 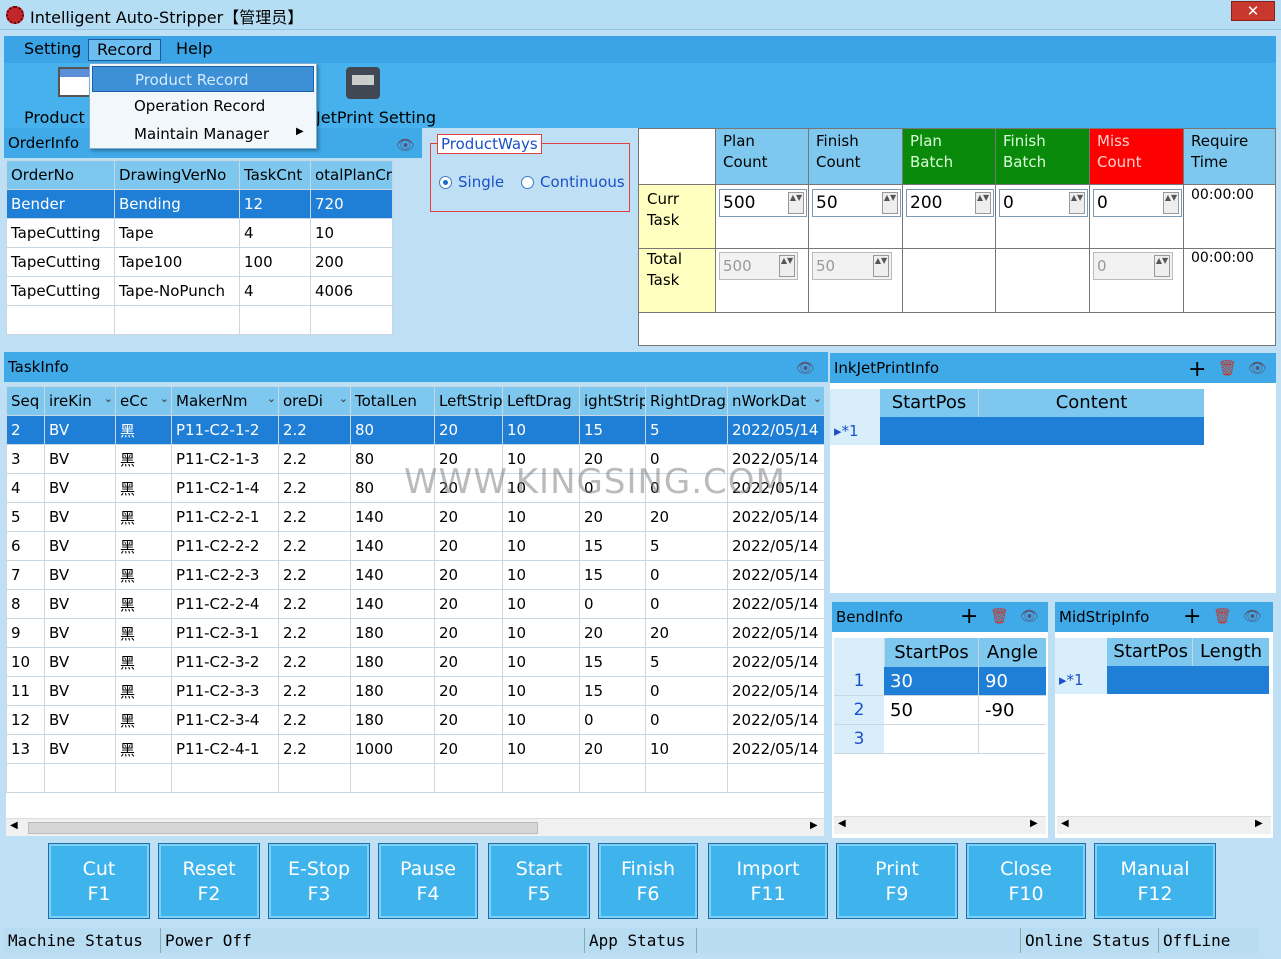 What do you see at coordinates (60, 175) in the screenshot?
I see `order-col-header: OrderNo` at bounding box center [60, 175].